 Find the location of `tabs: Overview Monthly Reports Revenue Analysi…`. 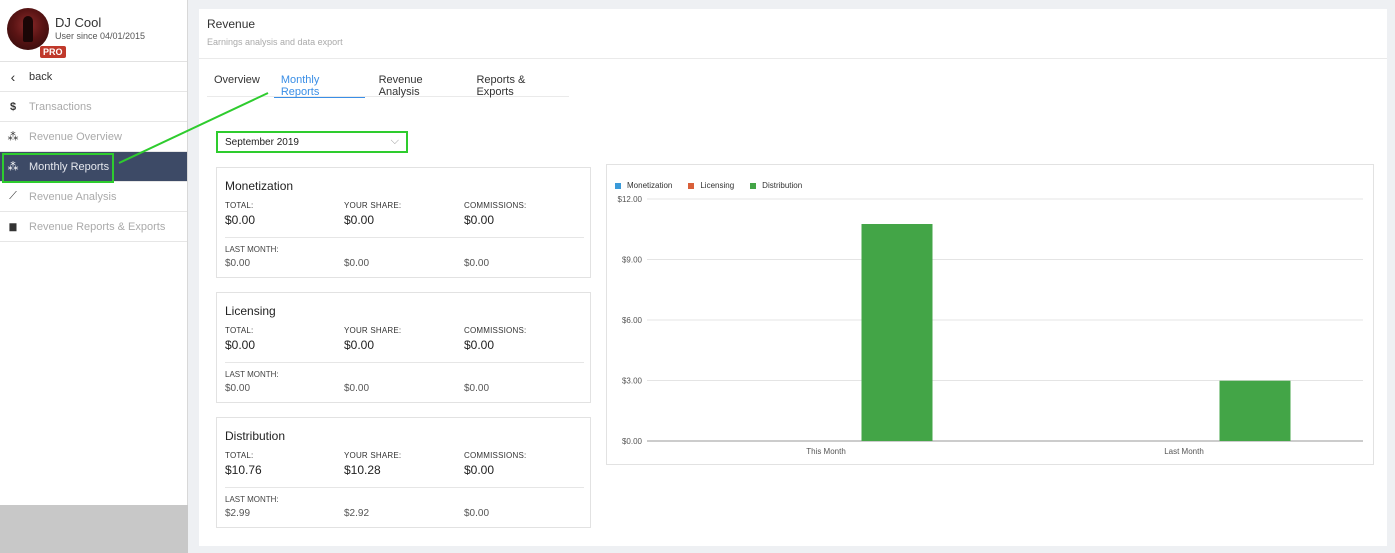

tabs: Overview Monthly Reports Revenue Analysi… is located at coordinates (388, 82).